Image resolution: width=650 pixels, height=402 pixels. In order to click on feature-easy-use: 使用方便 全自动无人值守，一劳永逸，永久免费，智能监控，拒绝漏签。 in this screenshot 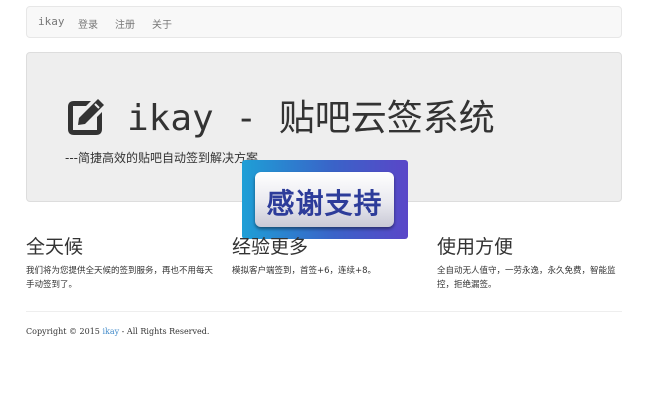, I will do `click(532, 263)`.